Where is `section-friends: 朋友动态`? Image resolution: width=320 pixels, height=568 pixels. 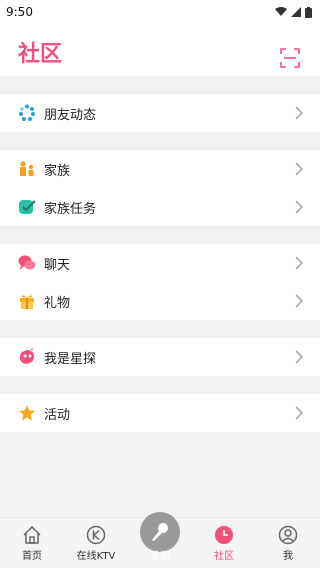 section-friends: 朋友动态 is located at coordinates (160, 113).